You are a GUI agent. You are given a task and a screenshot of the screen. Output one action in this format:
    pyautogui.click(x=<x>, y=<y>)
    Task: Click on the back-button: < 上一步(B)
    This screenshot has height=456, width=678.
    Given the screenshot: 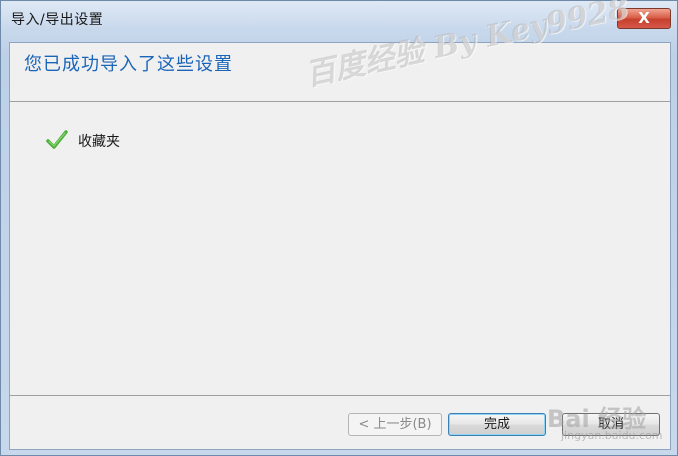 What is the action you would take?
    pyautogui.click(x=395, y=424)
    